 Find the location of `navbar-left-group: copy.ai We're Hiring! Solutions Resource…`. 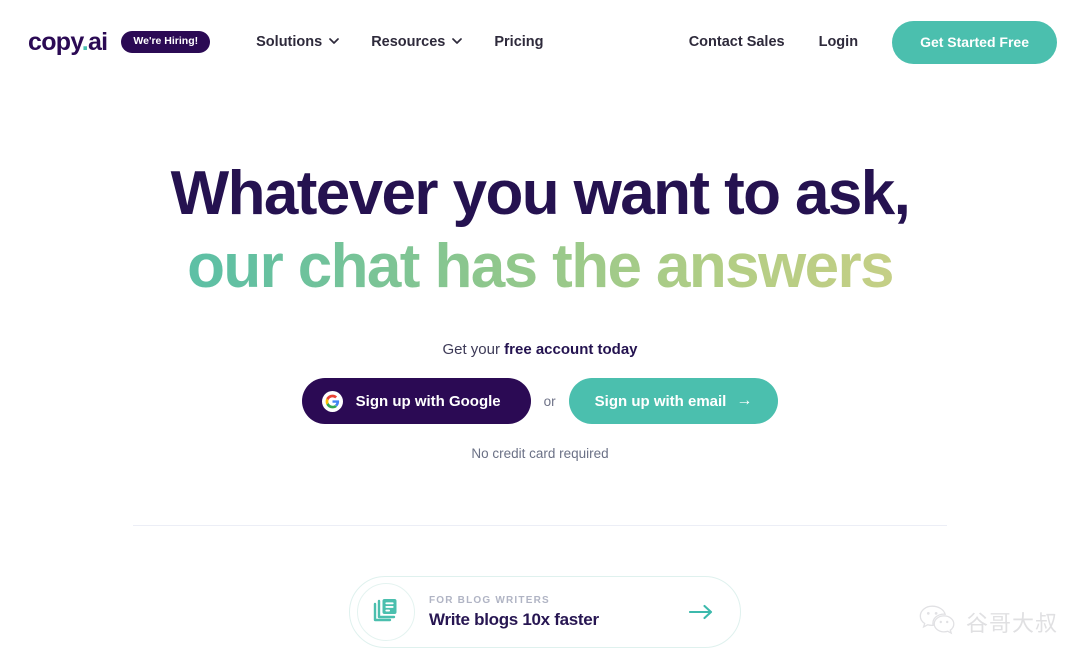

navbar-left-group: copy.ai We're Hiring! Solutions Resource… is located at coordinates (286, 41).